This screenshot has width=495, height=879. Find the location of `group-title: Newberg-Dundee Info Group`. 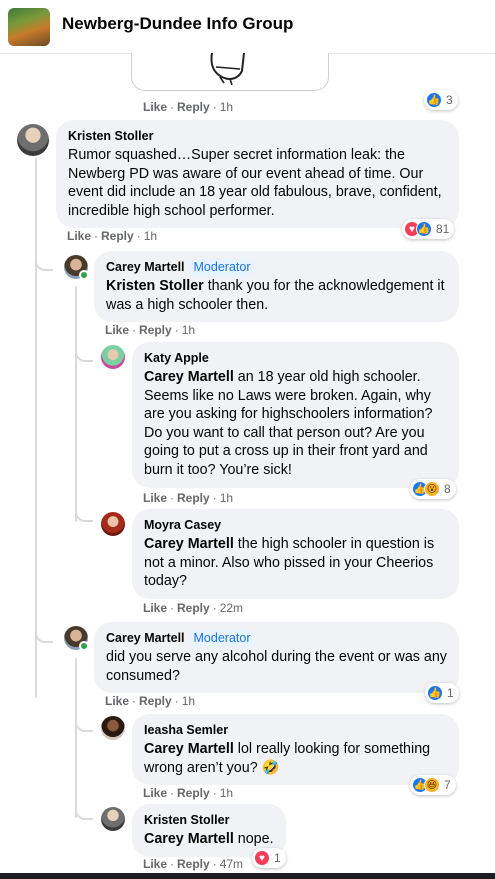

group-title: Newberg-Dundee Info Group is located at coordinates (177, 24).